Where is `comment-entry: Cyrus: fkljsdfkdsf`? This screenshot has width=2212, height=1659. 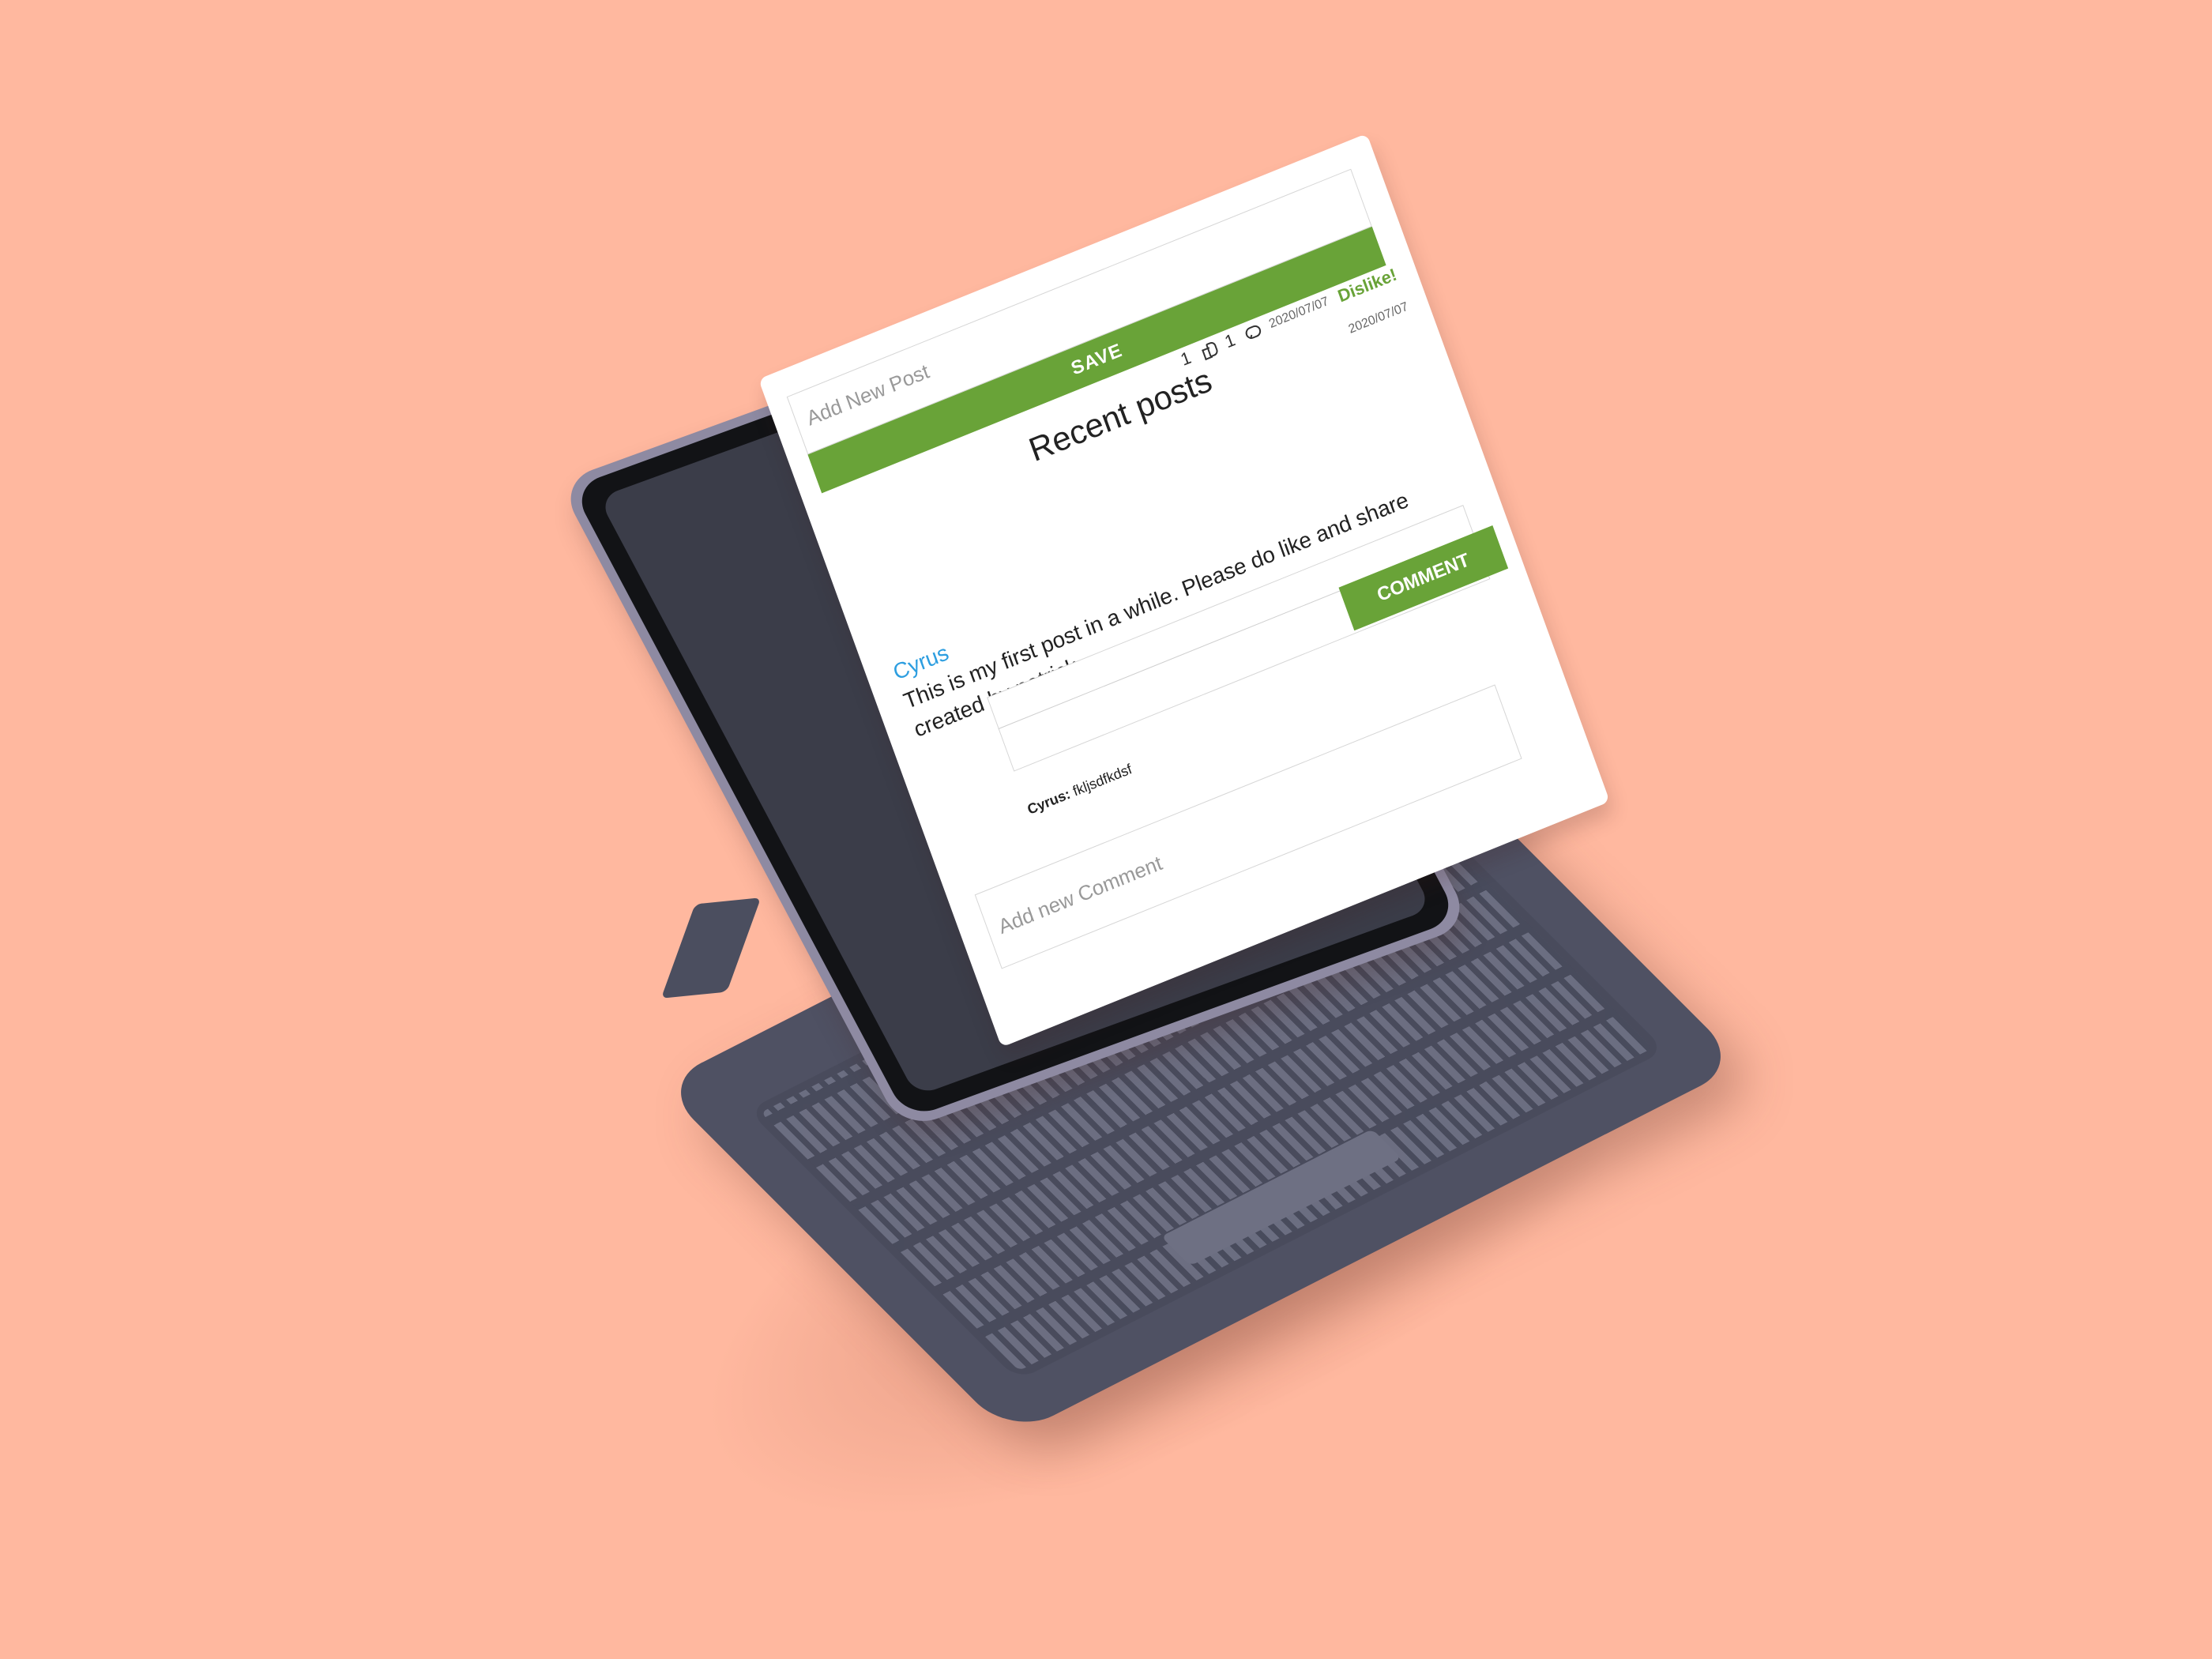
comment-entry: Cyrus: fkljsdfkdsf is located at coordinates (1079, 789).